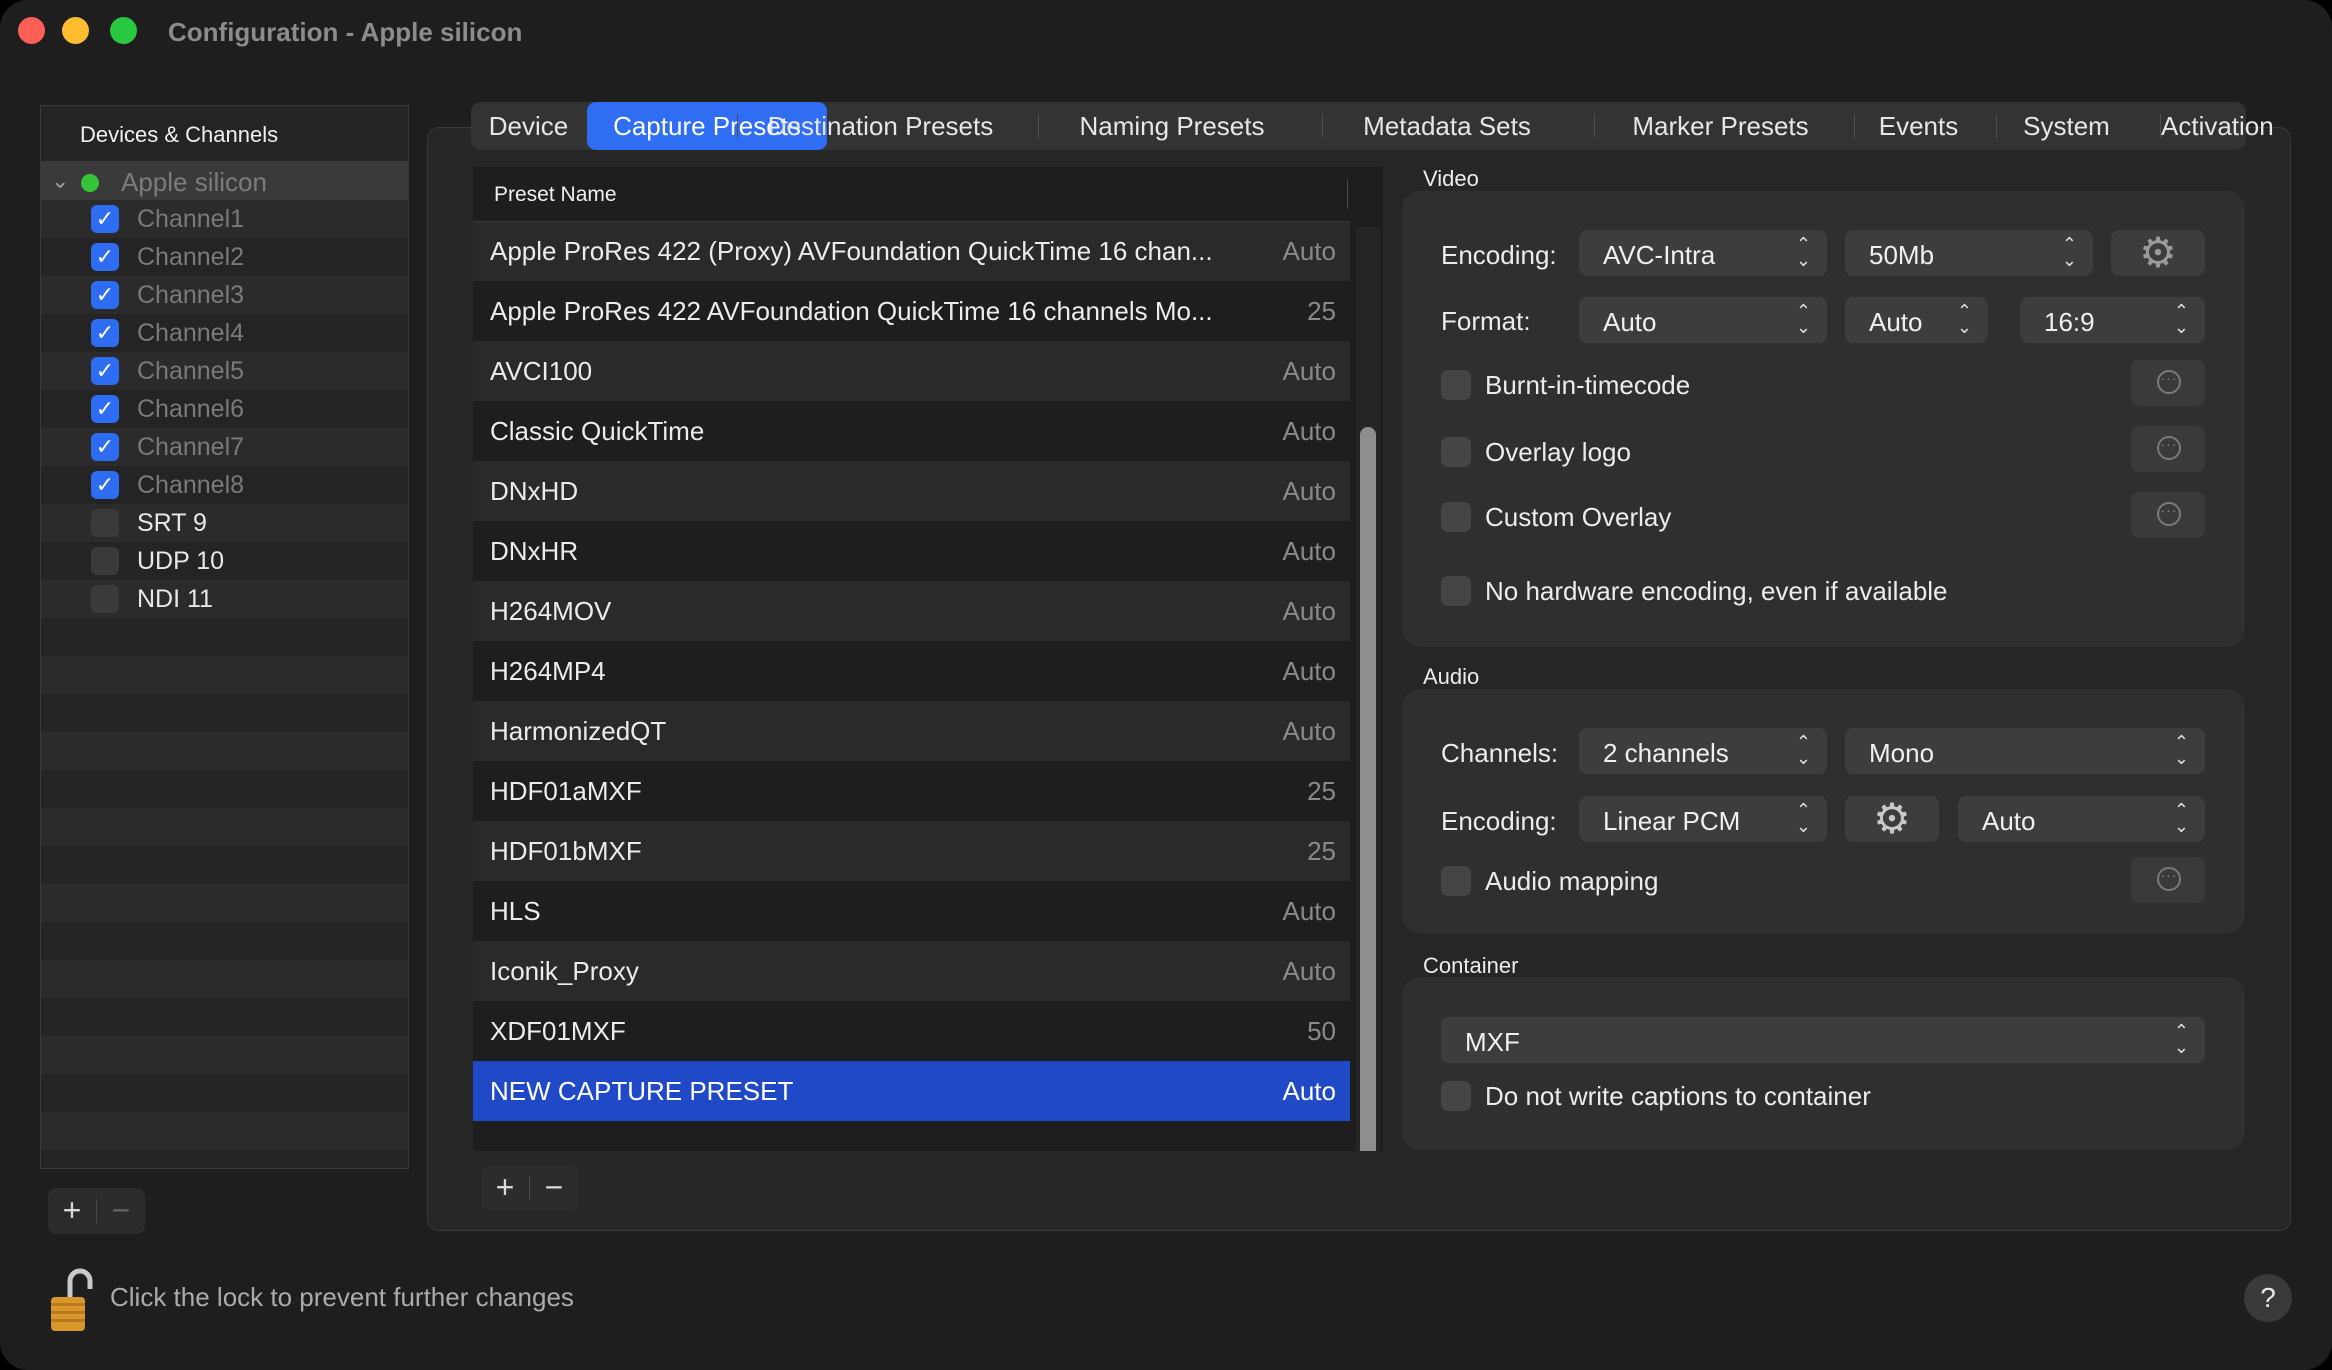 The height and width of the screenshot is (1370, 2332). What do you see at coordinates (121, 1211) in the screenshot?
I see `remove-device-button: −` at bounding box center [121, 1211].